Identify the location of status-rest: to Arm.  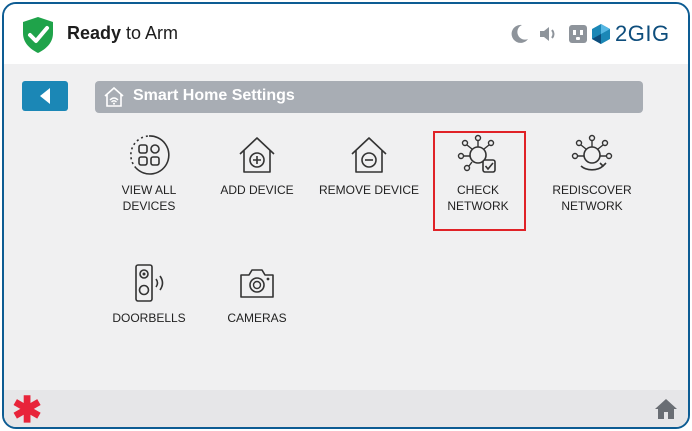
(150, 33).